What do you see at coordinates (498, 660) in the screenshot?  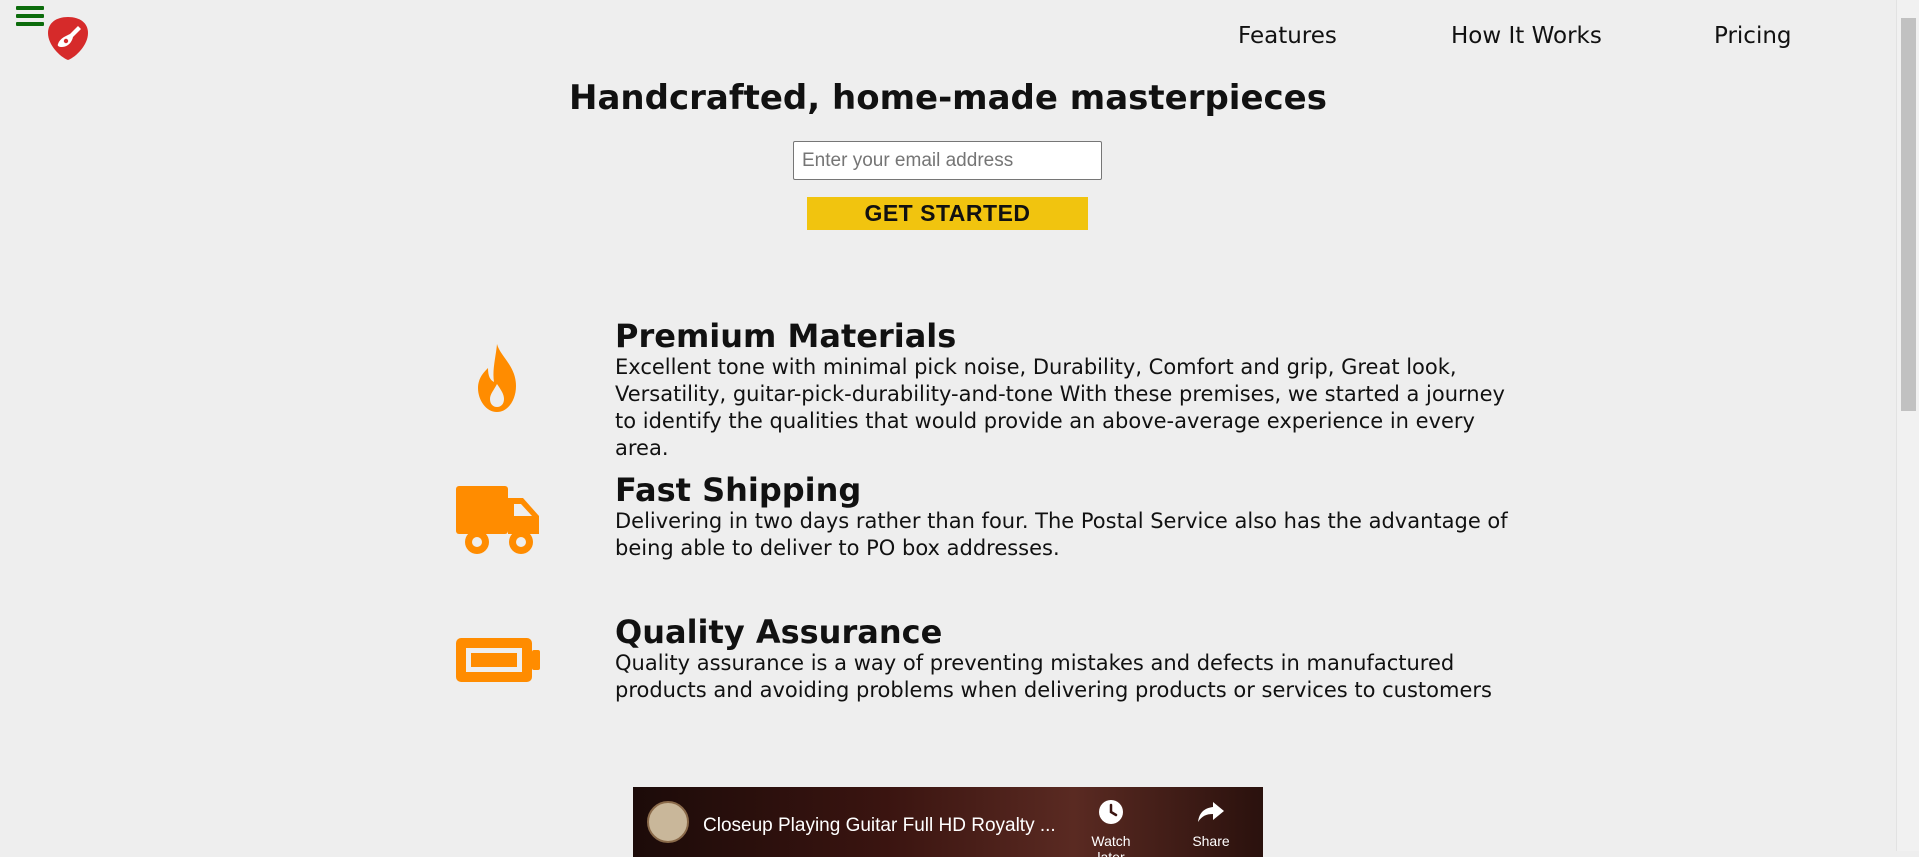 I see `battery-icon` at bounding box center [498, 660].